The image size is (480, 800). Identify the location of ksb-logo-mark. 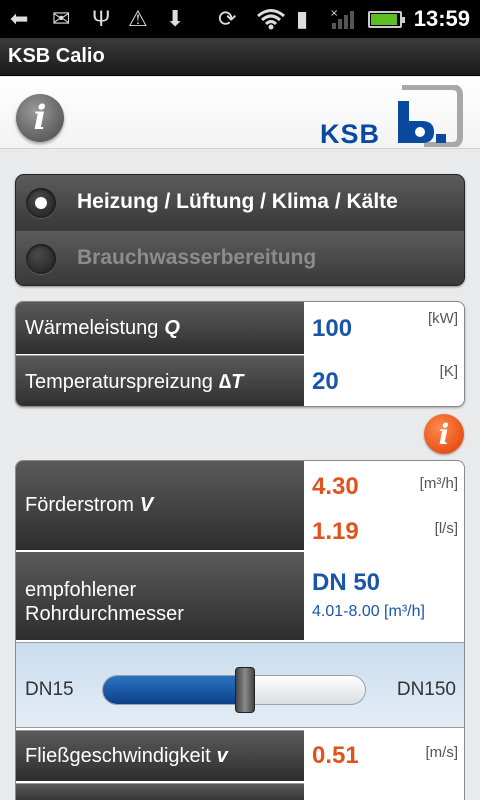
(430, 116).